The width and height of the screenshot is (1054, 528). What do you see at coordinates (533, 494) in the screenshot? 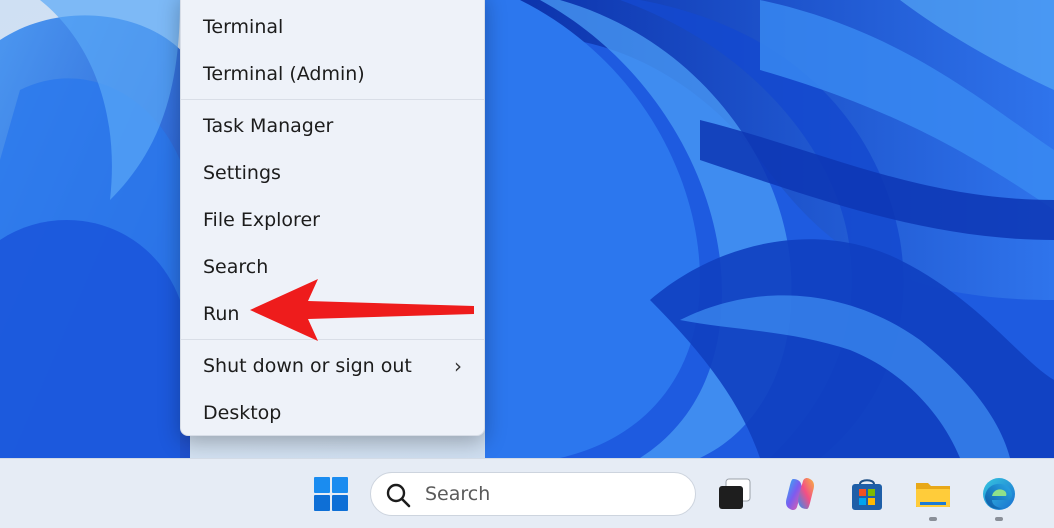
I see `taskbar-search-box: Search` at bounding box center [533, 494].